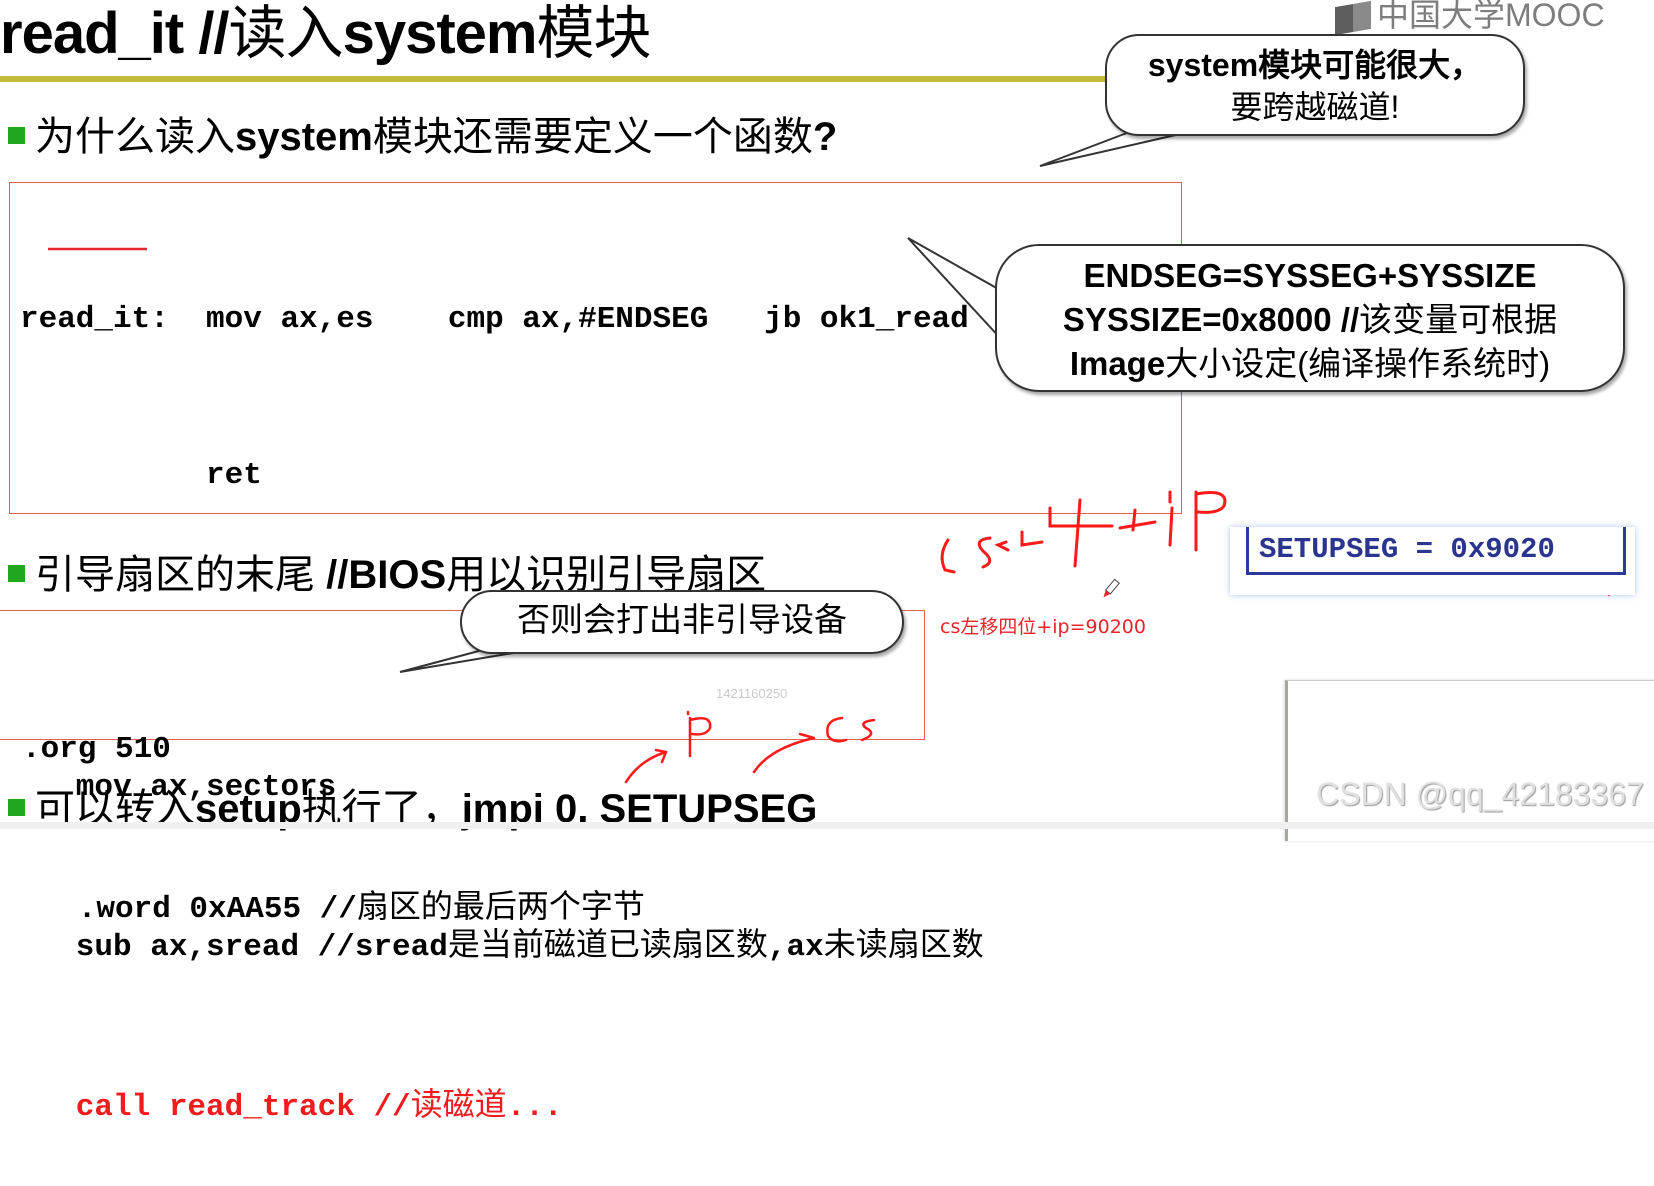  Describe the element at coordinates (1458, 319) in the screenshot. I see `callout-text-cn: 该变量可根据` at that location.